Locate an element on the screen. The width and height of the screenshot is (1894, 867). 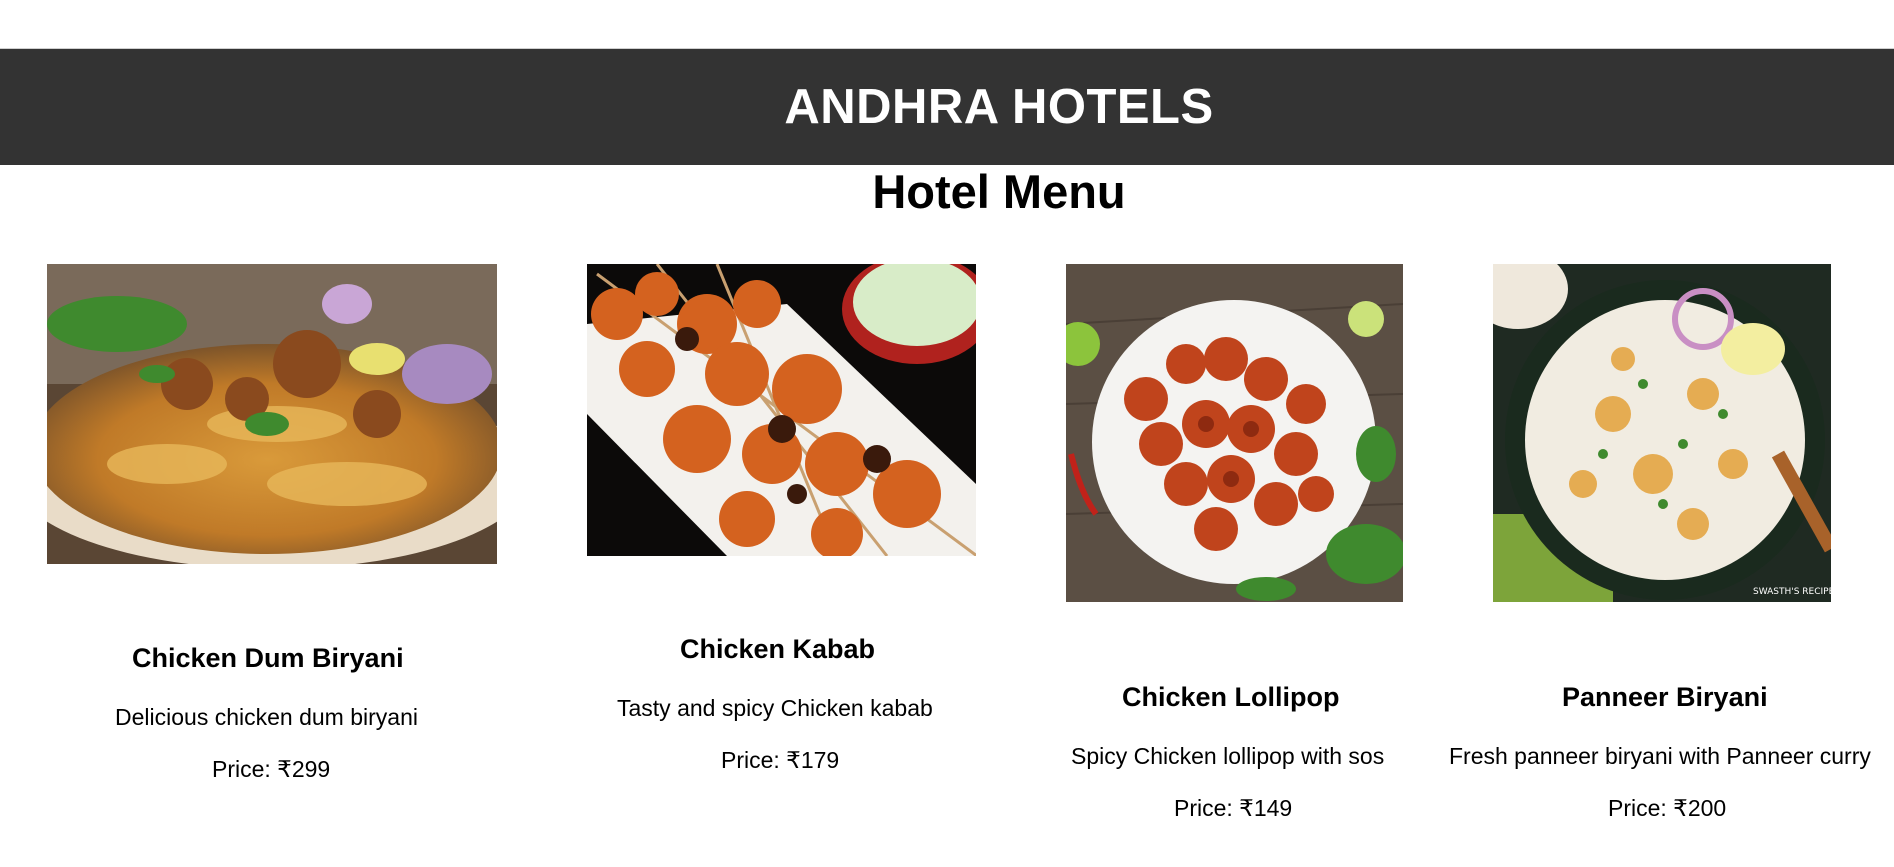
menu-item-name: Chicken Lollipop is located at coordinates (1231, 697).